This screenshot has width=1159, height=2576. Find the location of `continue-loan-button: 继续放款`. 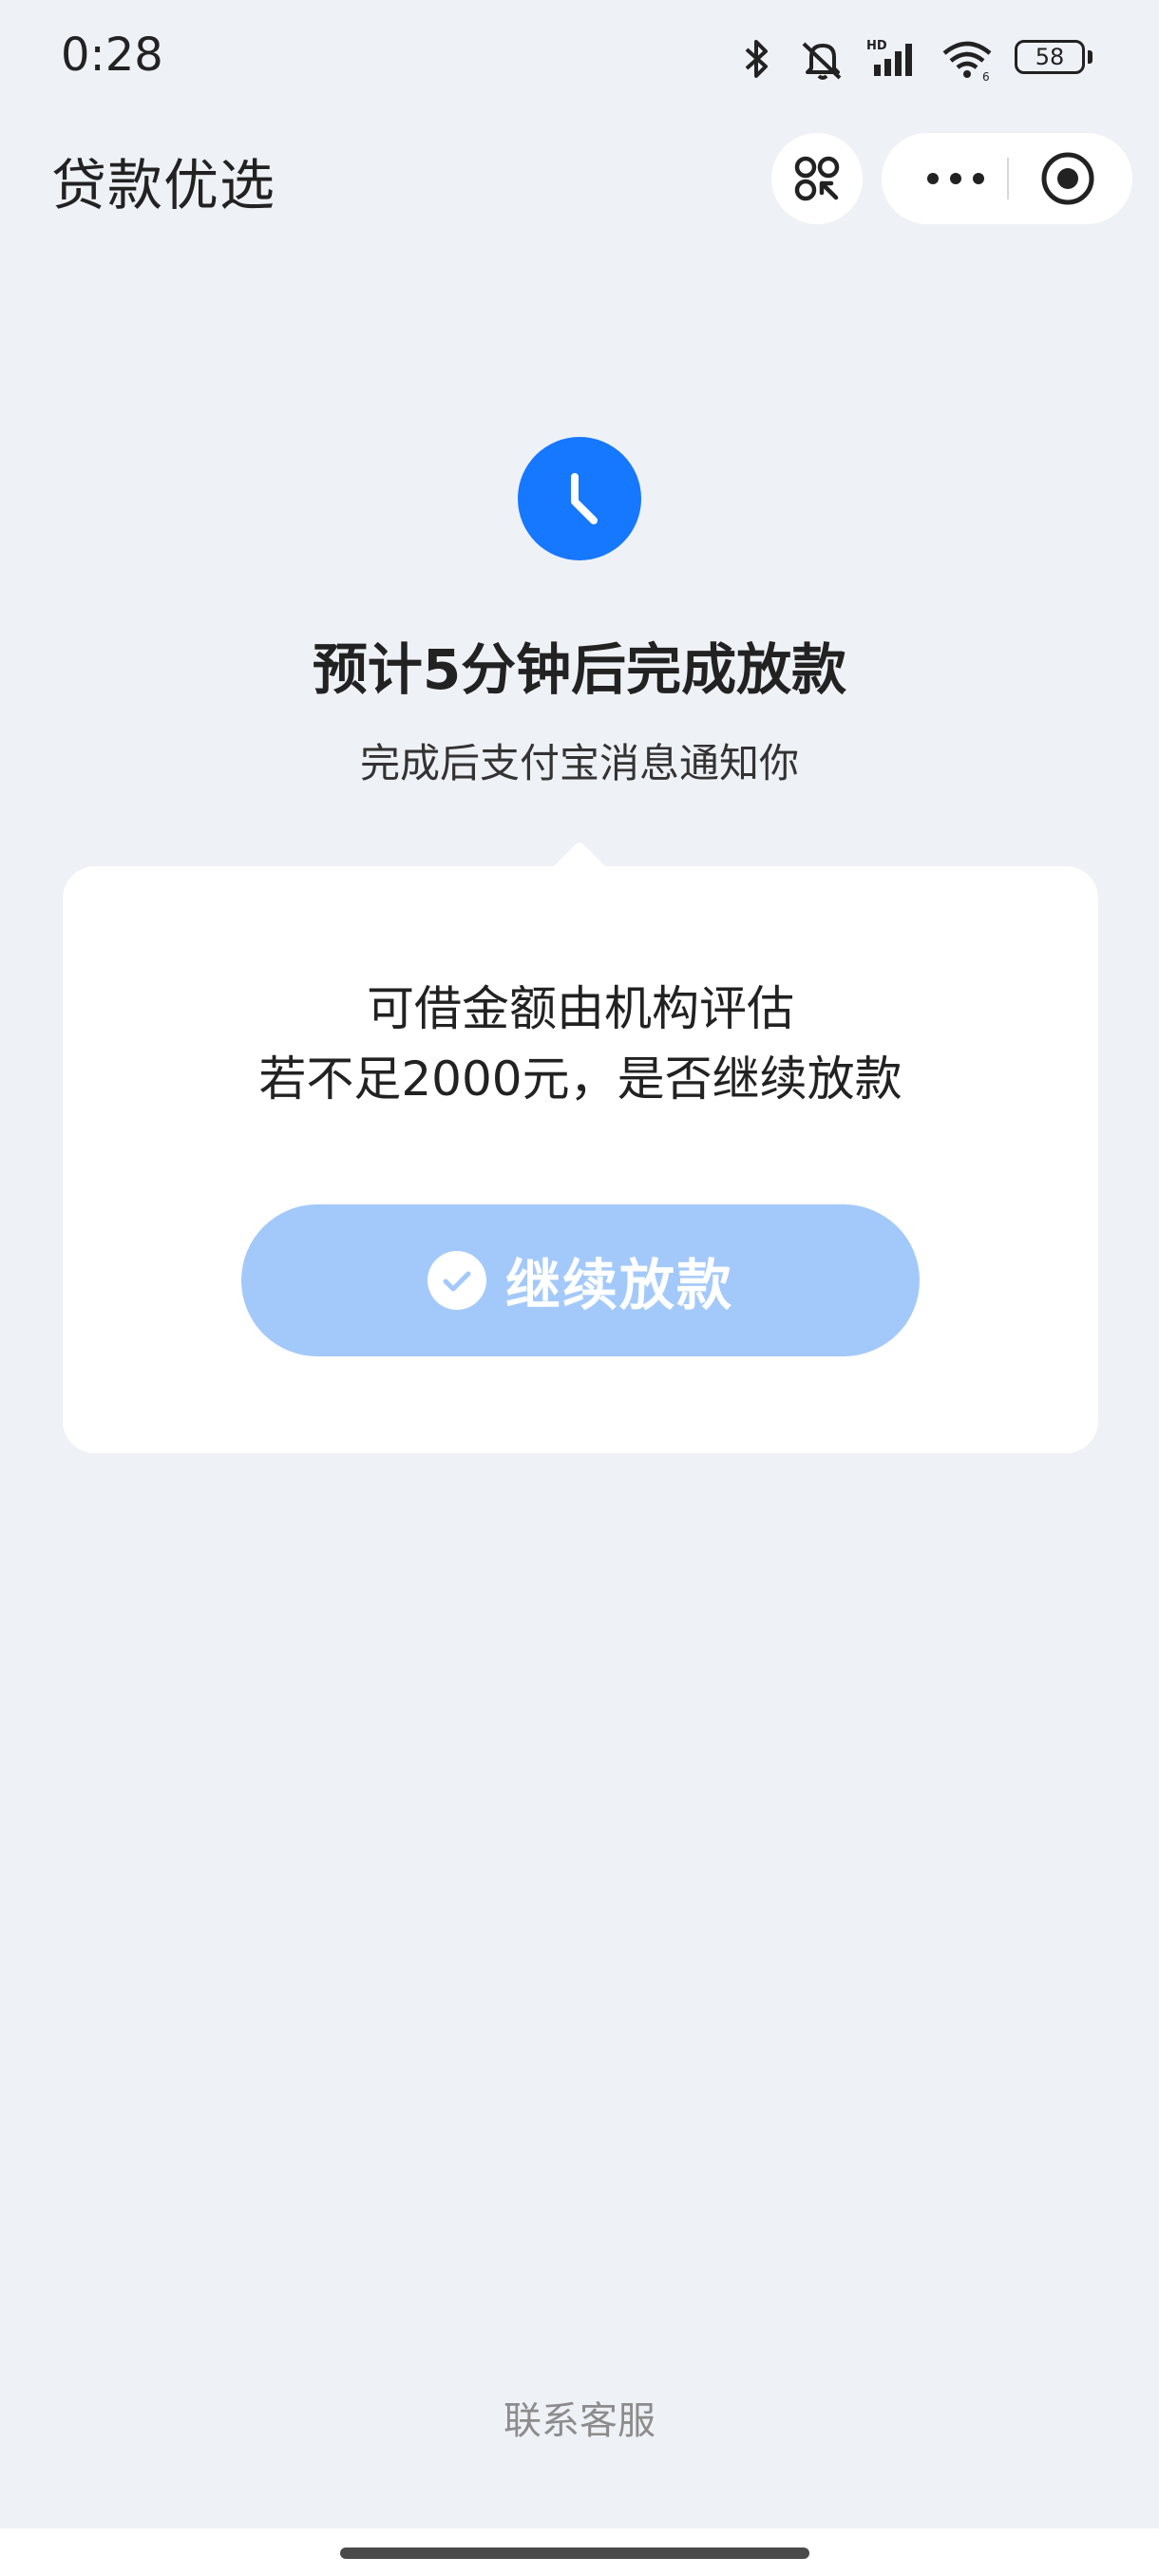

continue-loan-button: 继续放款 is located at coordinates (580, 1280).